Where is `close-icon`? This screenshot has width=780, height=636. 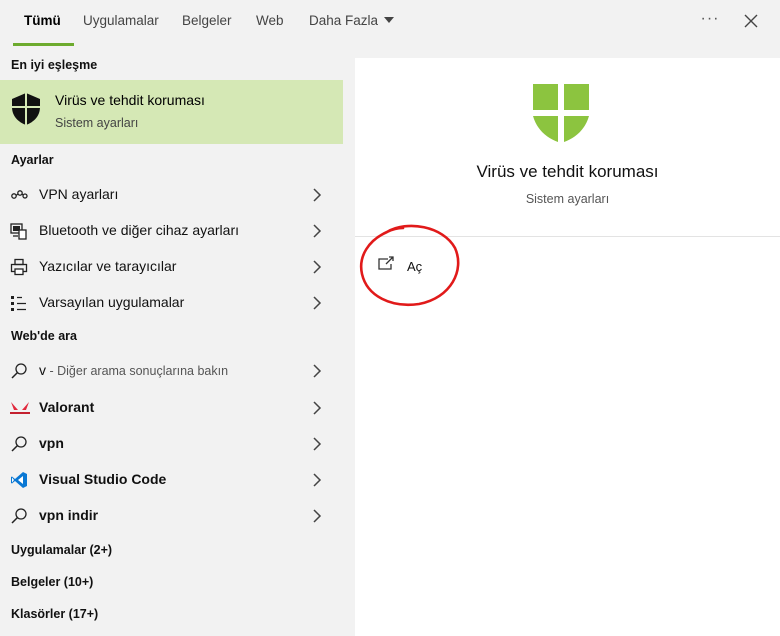 close-icon is located at coordinates (751, 21).